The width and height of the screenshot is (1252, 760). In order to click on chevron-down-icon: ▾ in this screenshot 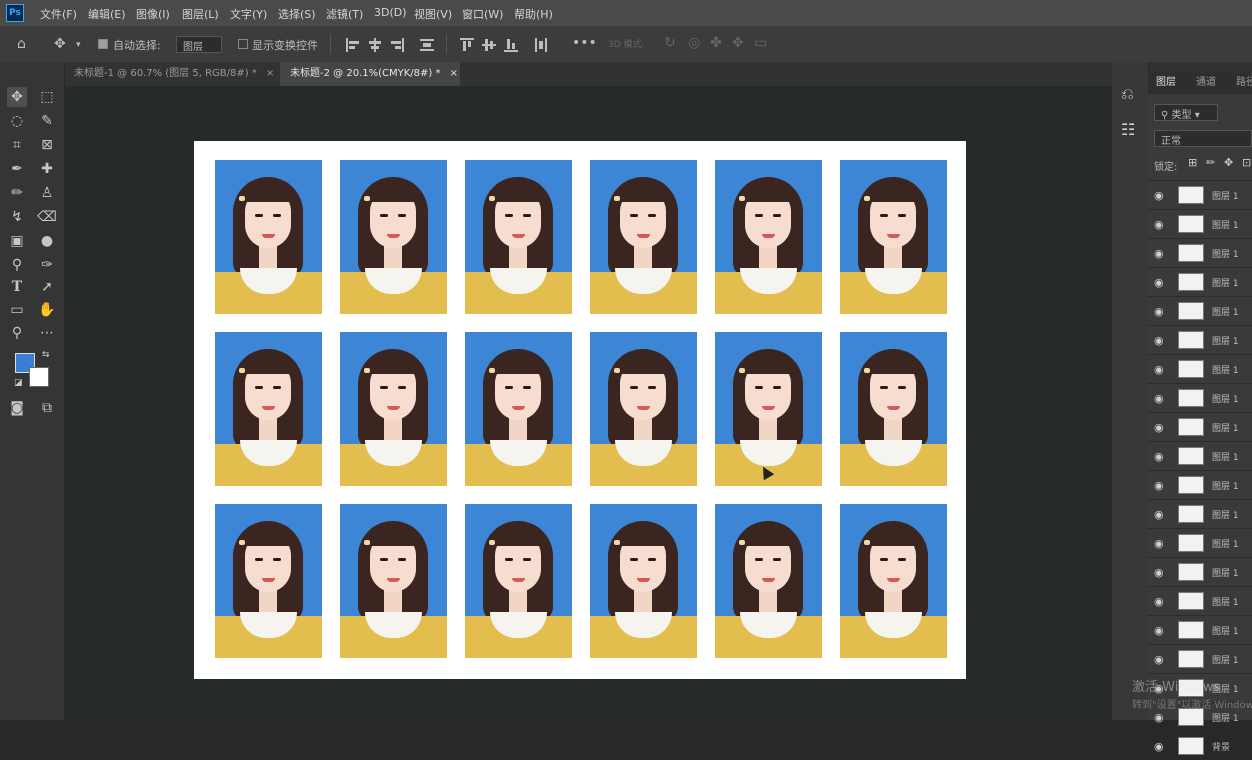, I will do `click(78, 45)`.